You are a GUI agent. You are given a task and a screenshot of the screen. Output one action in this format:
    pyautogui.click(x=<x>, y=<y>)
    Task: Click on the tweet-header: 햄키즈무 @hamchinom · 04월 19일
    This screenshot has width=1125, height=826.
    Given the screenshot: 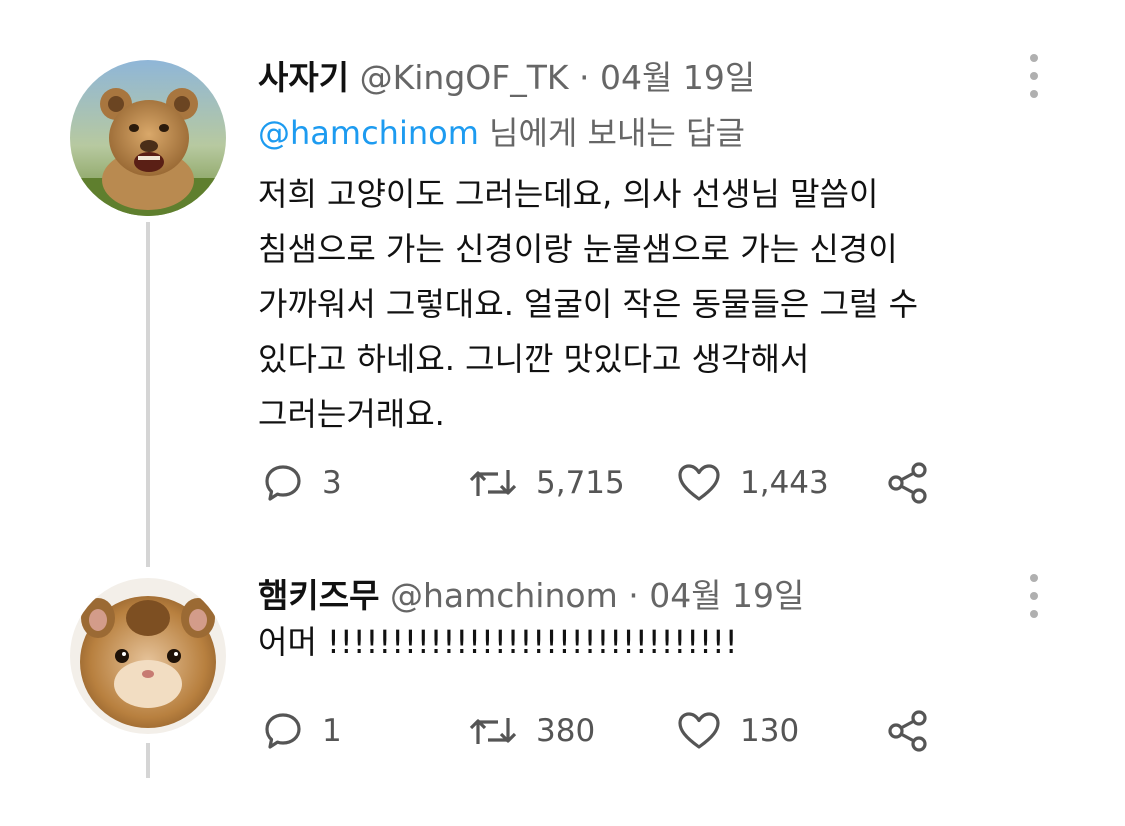 What is the action you would take?
    pyautogui.click(x=531, y=596)
    